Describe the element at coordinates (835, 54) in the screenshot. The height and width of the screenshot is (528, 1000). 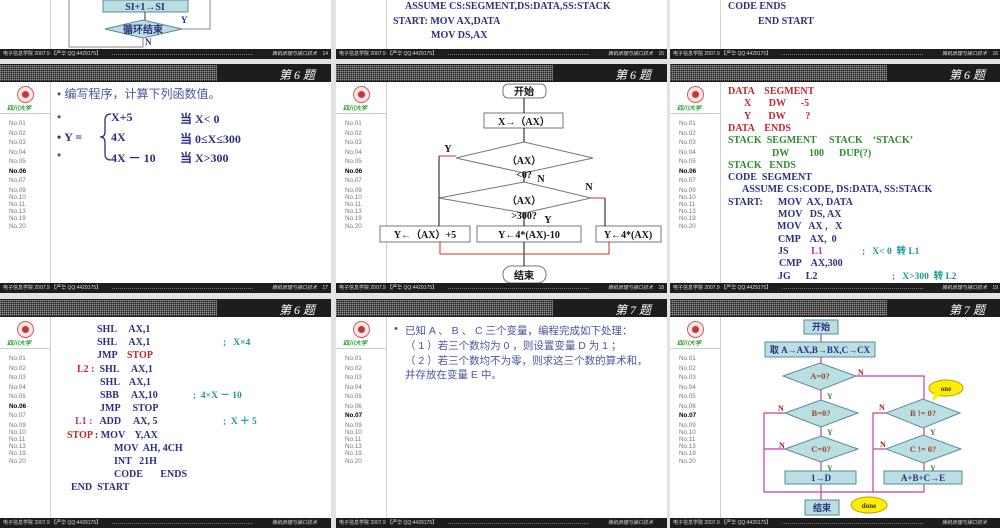
I see `slide-footer: 电子信息学院 2007.9 【严华 QQ:4429175】 微机原理与接口技术 16` at that location.